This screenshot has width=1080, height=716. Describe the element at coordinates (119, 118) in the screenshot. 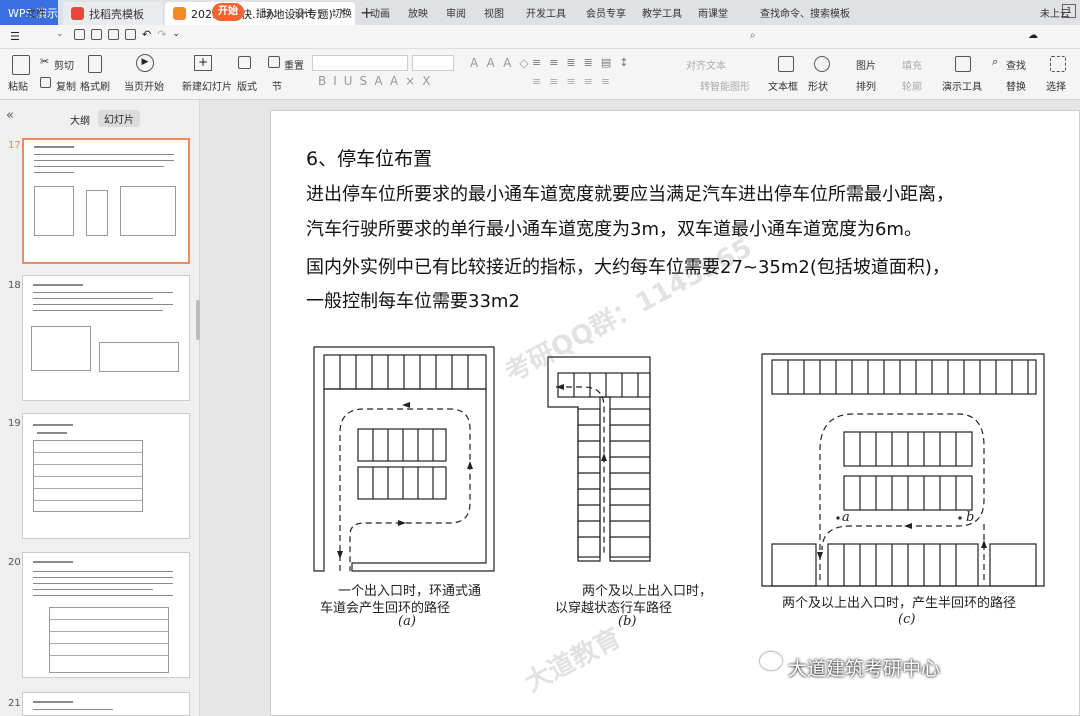

I see `slides-tab: 幻灯片` at that location.